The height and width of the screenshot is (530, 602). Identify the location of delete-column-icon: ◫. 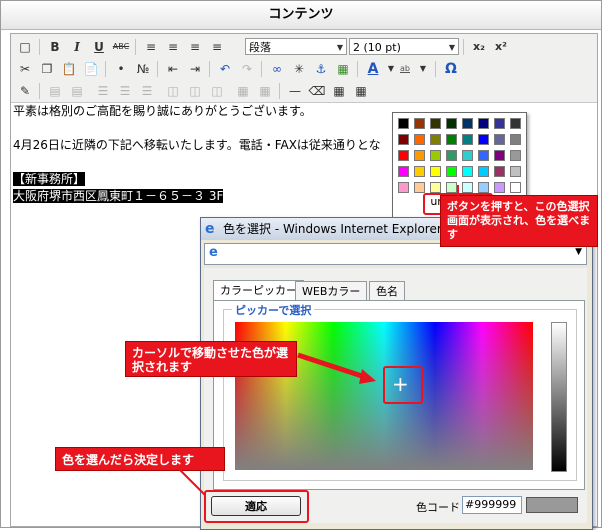
(217, 91).